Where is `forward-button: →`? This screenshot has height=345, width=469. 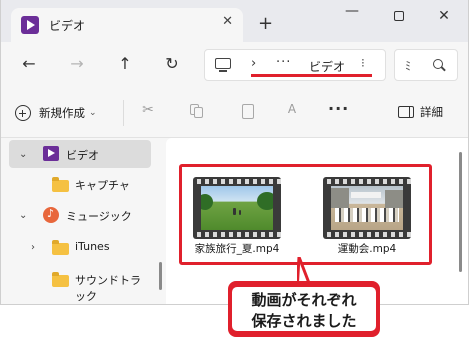
forward-button: → is located at coordinates (77, 63).